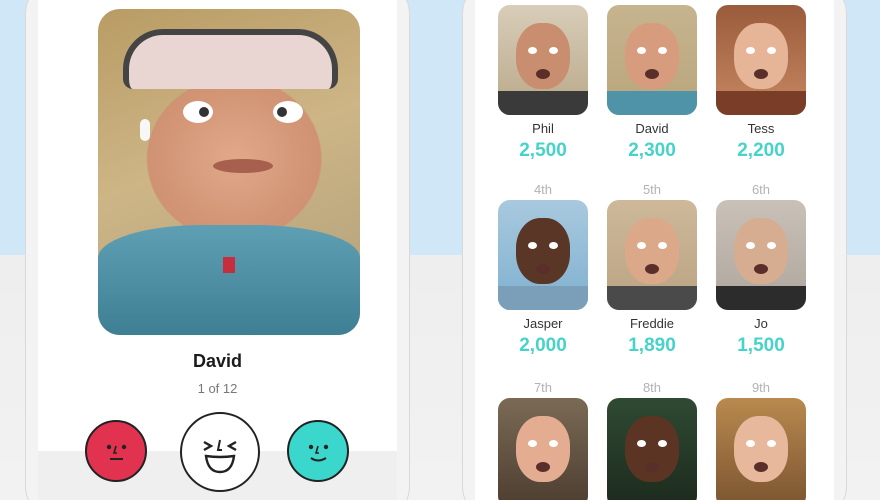 This screenshot has width=880, height=500. What do you see at coordinates (652, 345) in the screenshot?
I see `leaderboard-score: 1,890` at bounding box center [652, 345].